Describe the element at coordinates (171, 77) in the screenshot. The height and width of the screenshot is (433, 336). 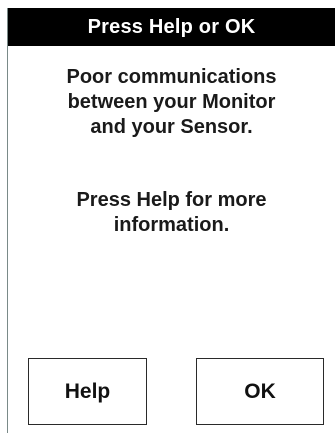
I see `error-message-line: Poor communications` at that location.